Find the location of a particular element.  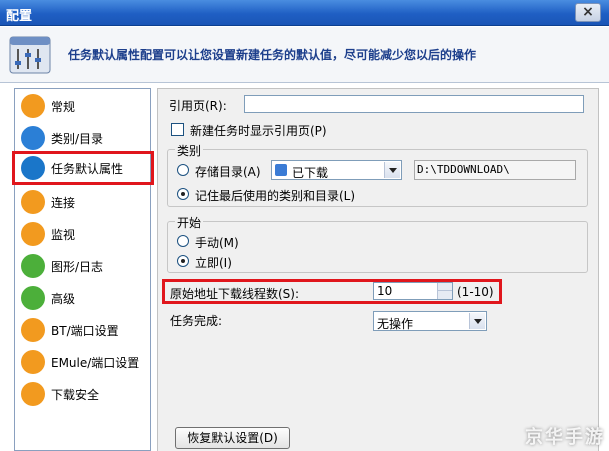

sidebar-item-label: 任务默认属性 is located at coordinates (87, 169).